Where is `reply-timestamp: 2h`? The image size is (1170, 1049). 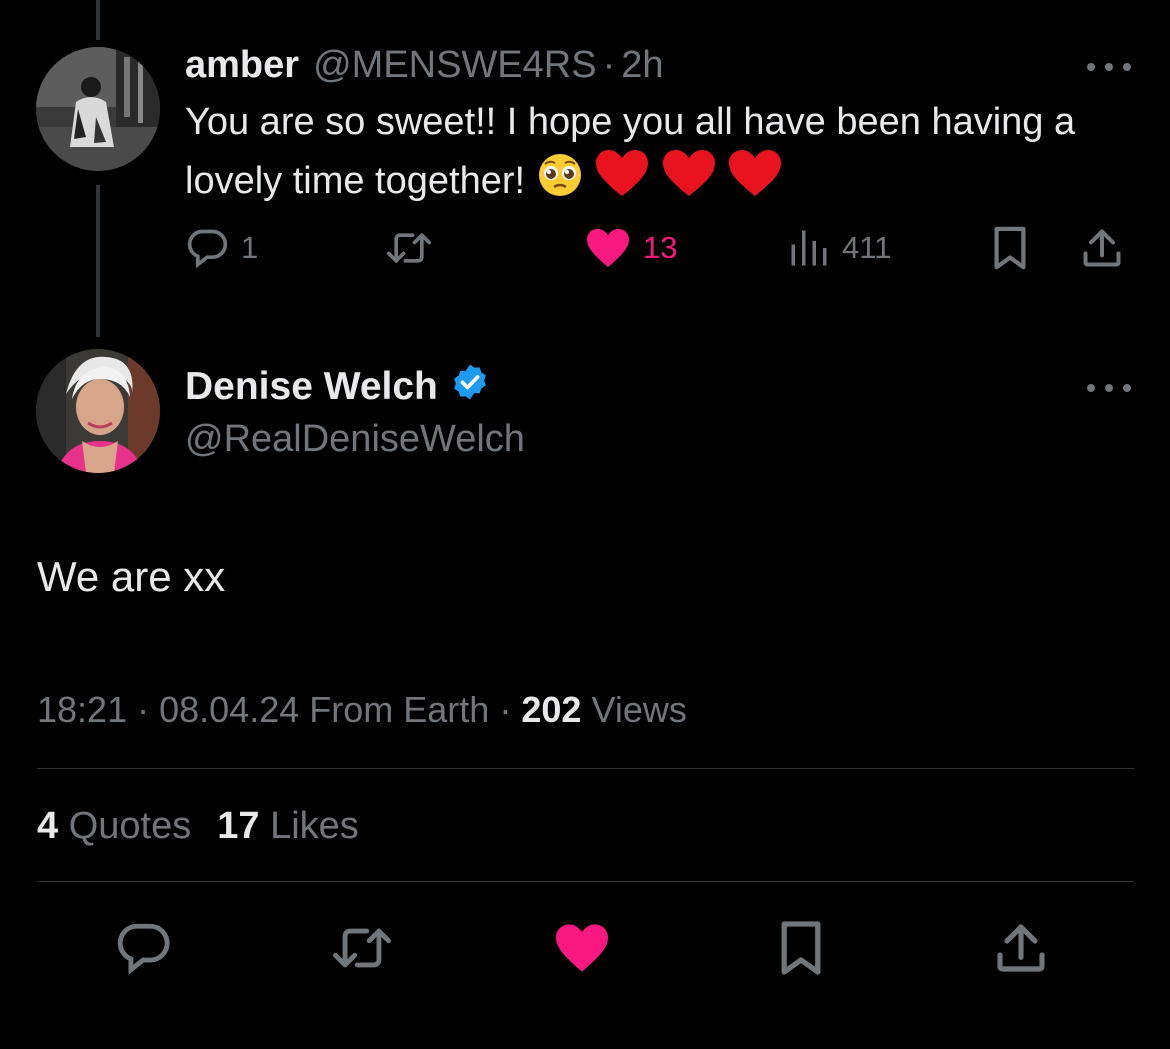 reply-timestamp: 2h is located at coordinates (642, 65).